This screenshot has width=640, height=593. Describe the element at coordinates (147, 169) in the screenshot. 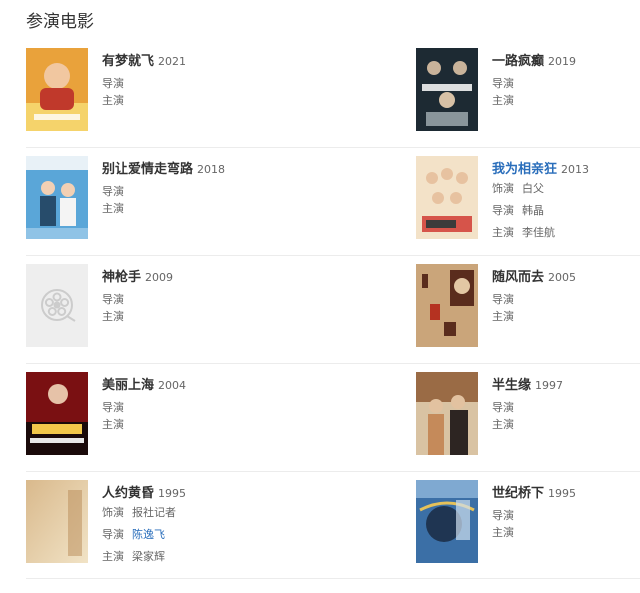

I see `movie-title: 别让爱情走弯路` at that location.